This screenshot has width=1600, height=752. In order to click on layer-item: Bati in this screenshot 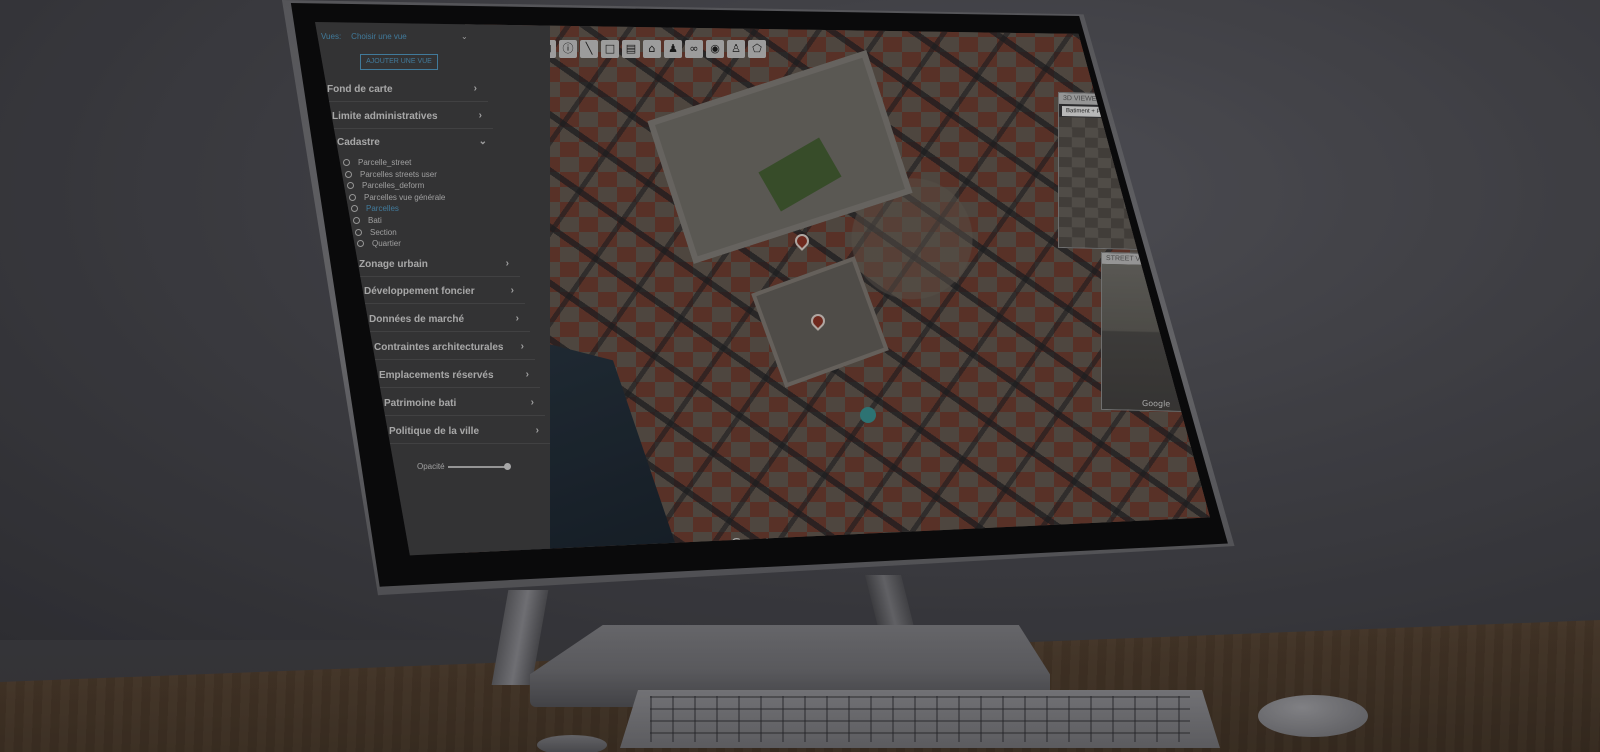, I will do `click(367, 220)`.